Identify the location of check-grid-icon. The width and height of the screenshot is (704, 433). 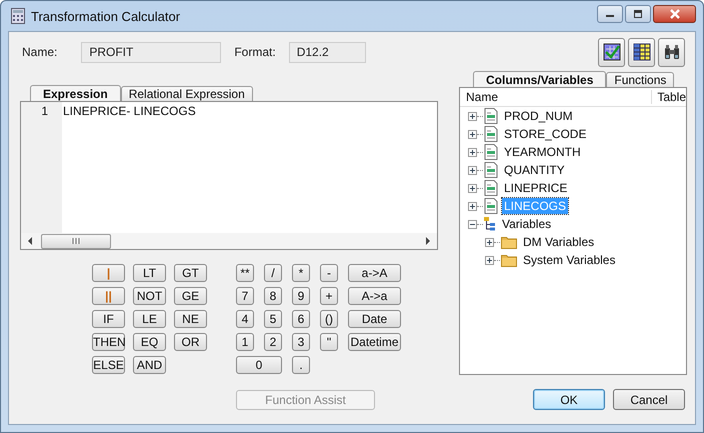
(611, 52).